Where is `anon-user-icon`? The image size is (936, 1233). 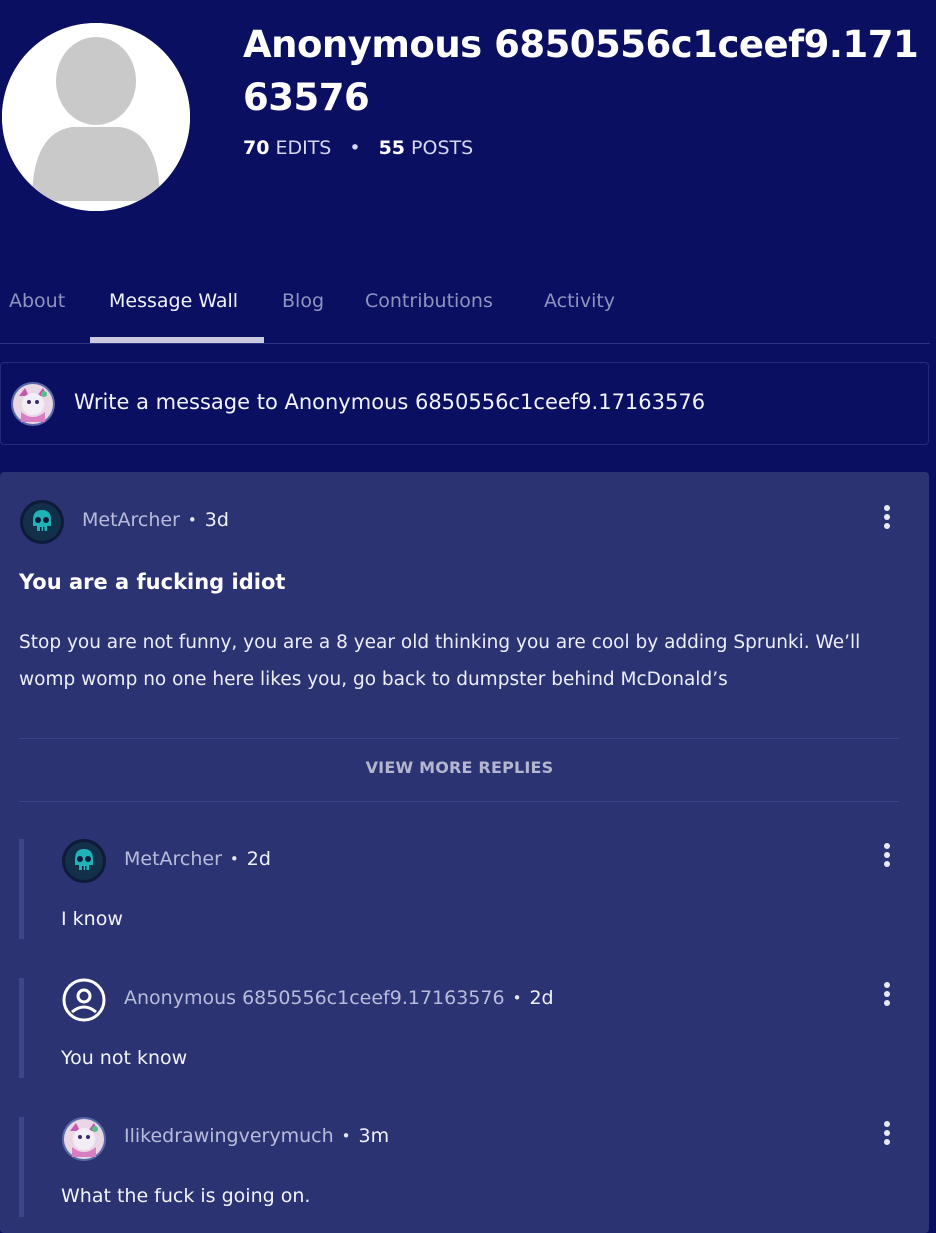
anon-user-icon is located at coordinates (84, 1000).